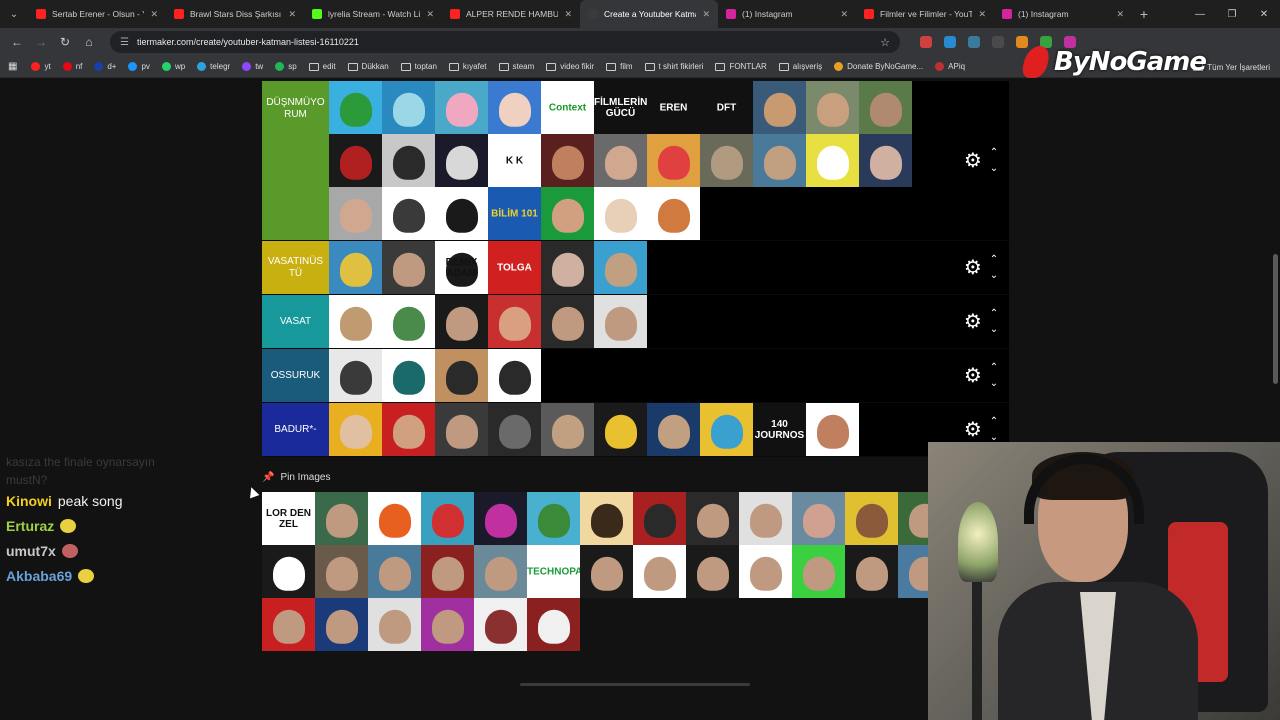 Image resolution: width=1280 pixels, height=720 pixels. Describe the element at coordinates (461, 267) in the screenshot. I see `tier-image-tile: REMIX ADAM` at that location.